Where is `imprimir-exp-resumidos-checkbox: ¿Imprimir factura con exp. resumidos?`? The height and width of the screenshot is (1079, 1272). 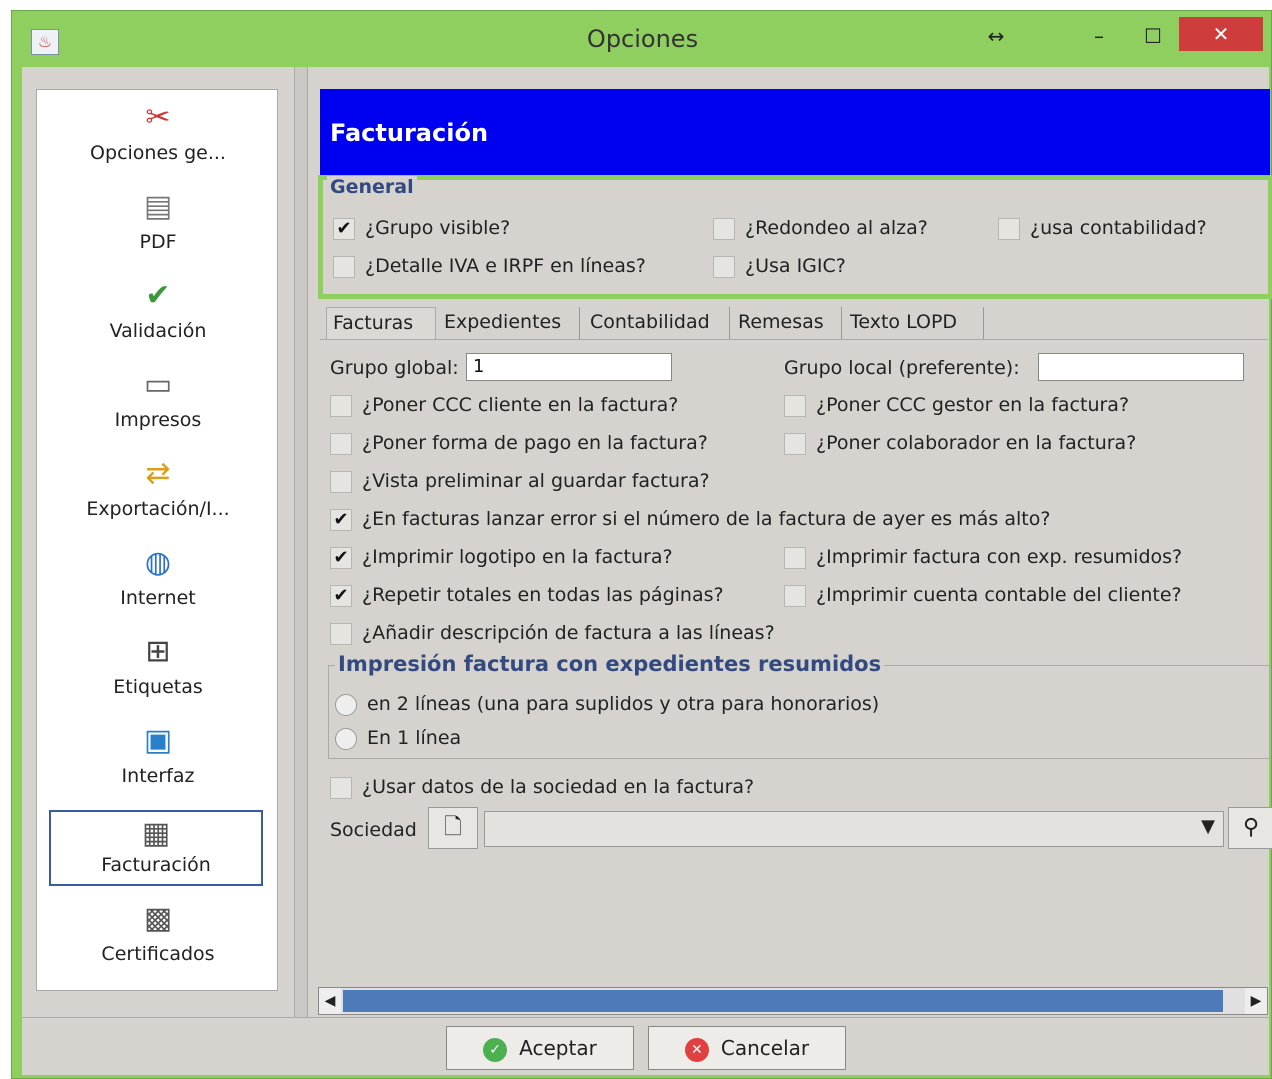 imprimir-exp-resumidos-checkbox: ¿Imprimir factura con exp. resumidos? is located at coordinates (983, 557).